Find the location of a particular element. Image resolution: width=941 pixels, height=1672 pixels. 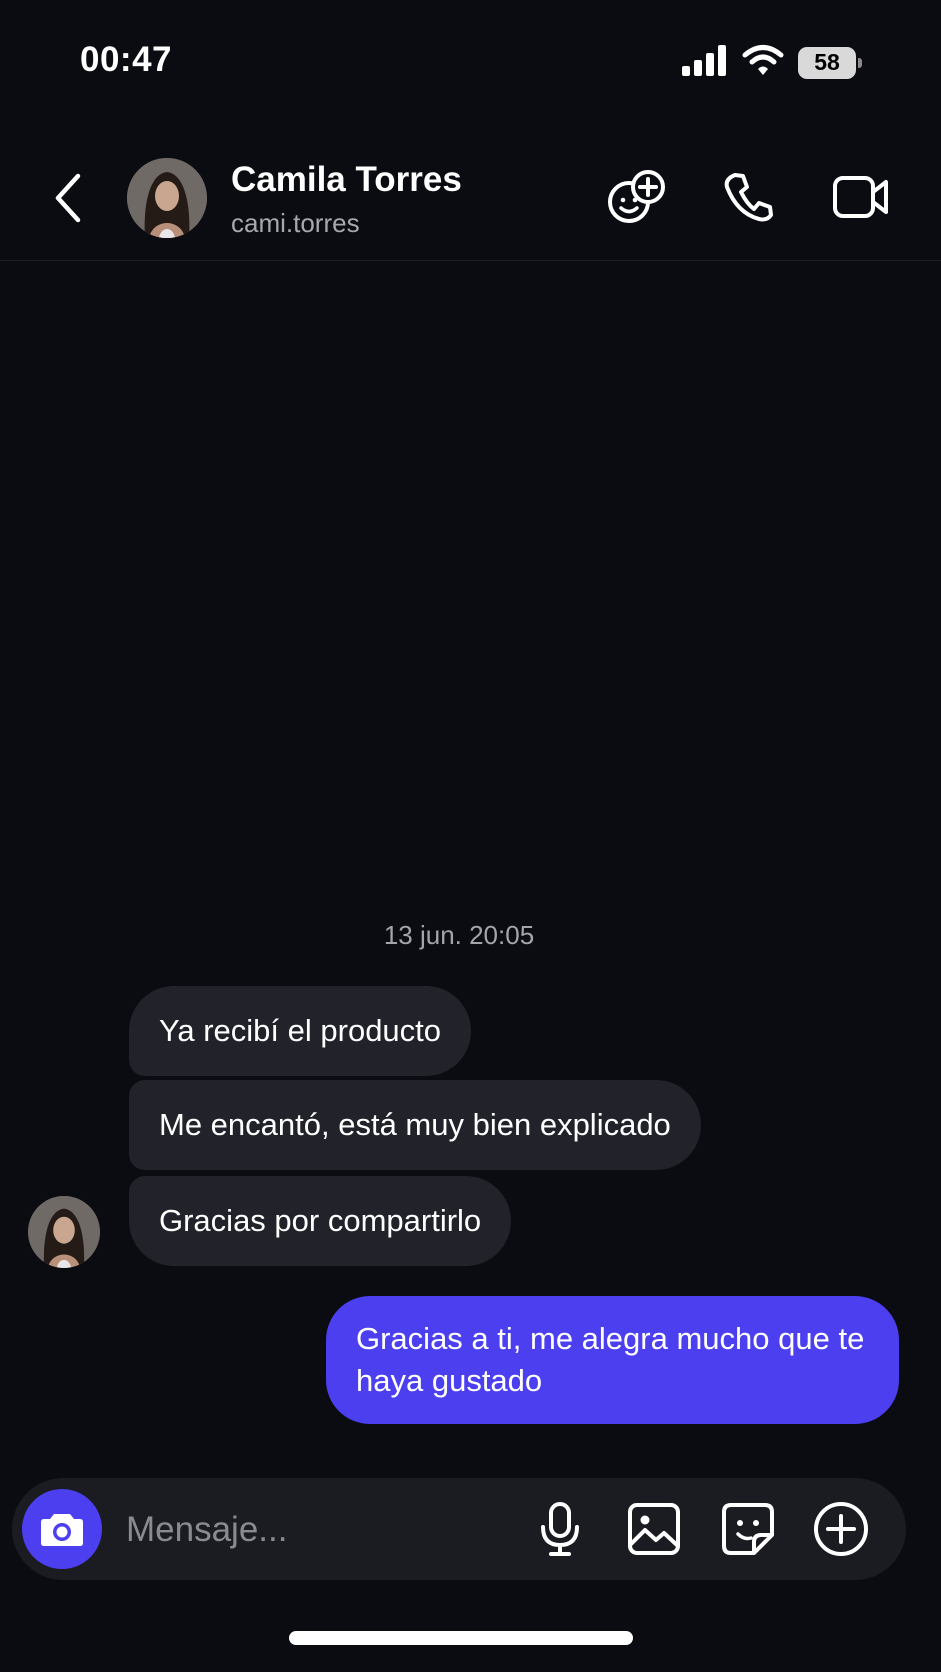

message-bubble-received: Ya recibí el producto is located at coordinates (300, 1031).